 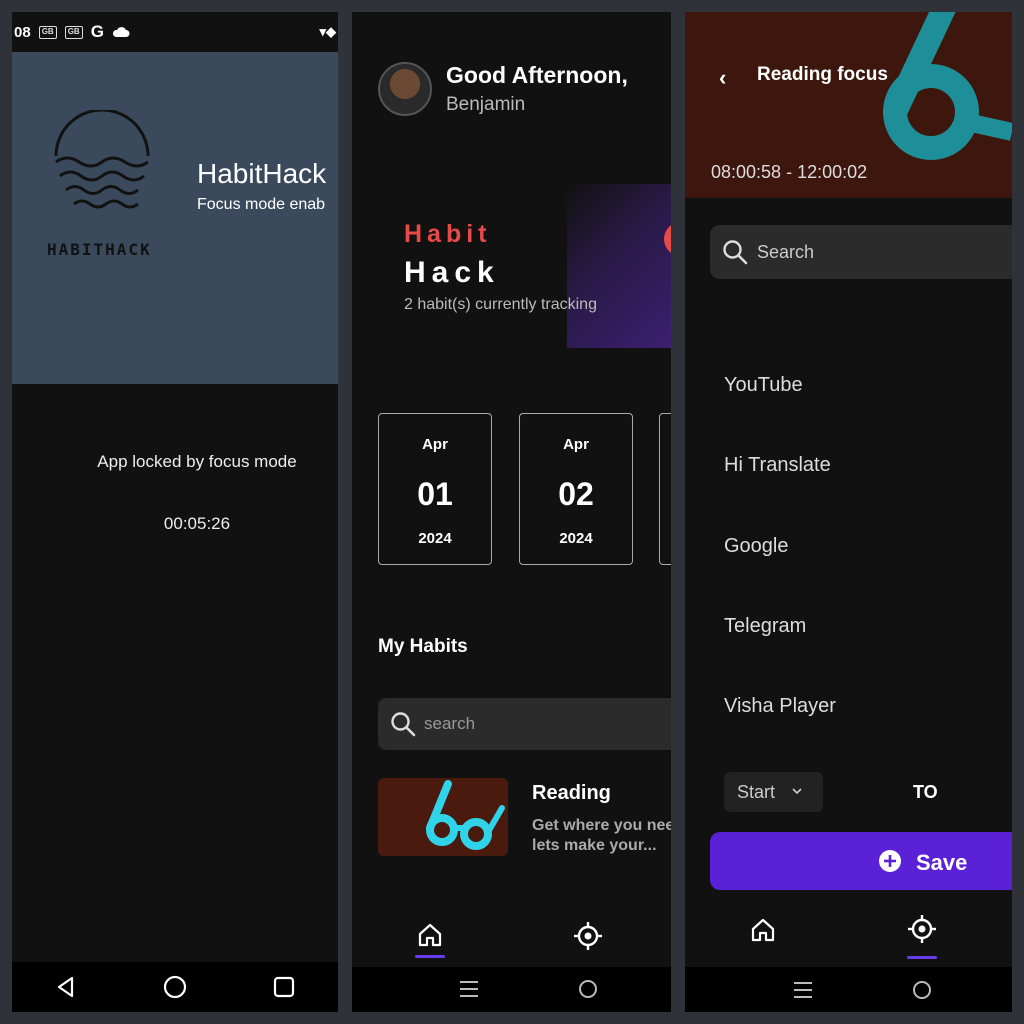 I want to click on date-card-partial, so click(x=665, y=489).